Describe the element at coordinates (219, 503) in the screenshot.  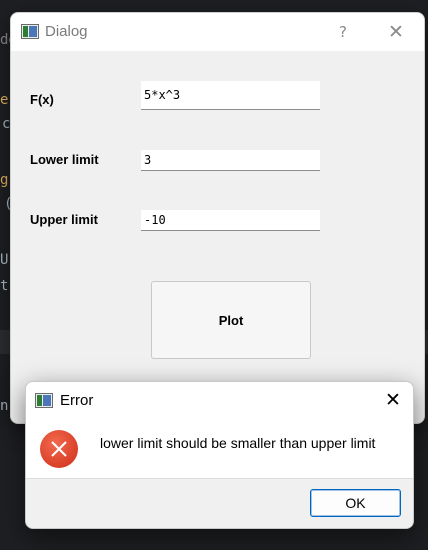
I see `error-footer: OK` at that location.